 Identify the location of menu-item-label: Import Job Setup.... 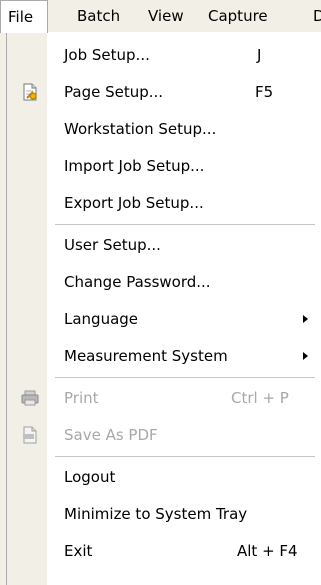
(134, 166).